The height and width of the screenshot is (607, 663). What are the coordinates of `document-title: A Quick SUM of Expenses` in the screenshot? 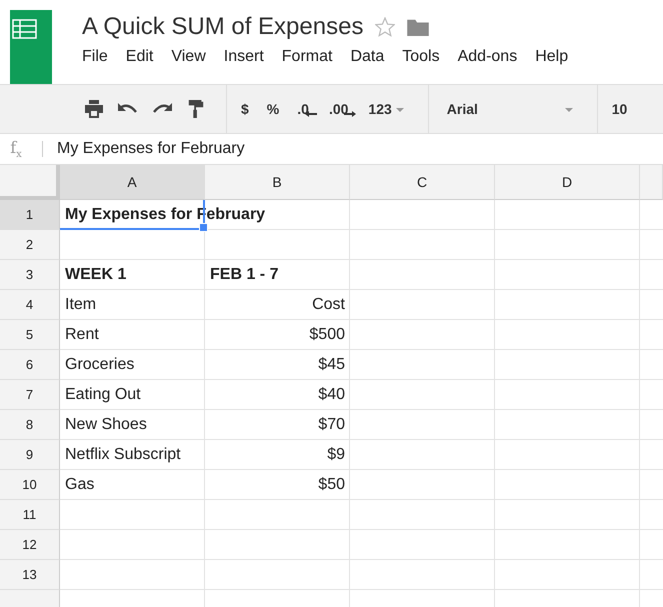 It's located at (223, 27).